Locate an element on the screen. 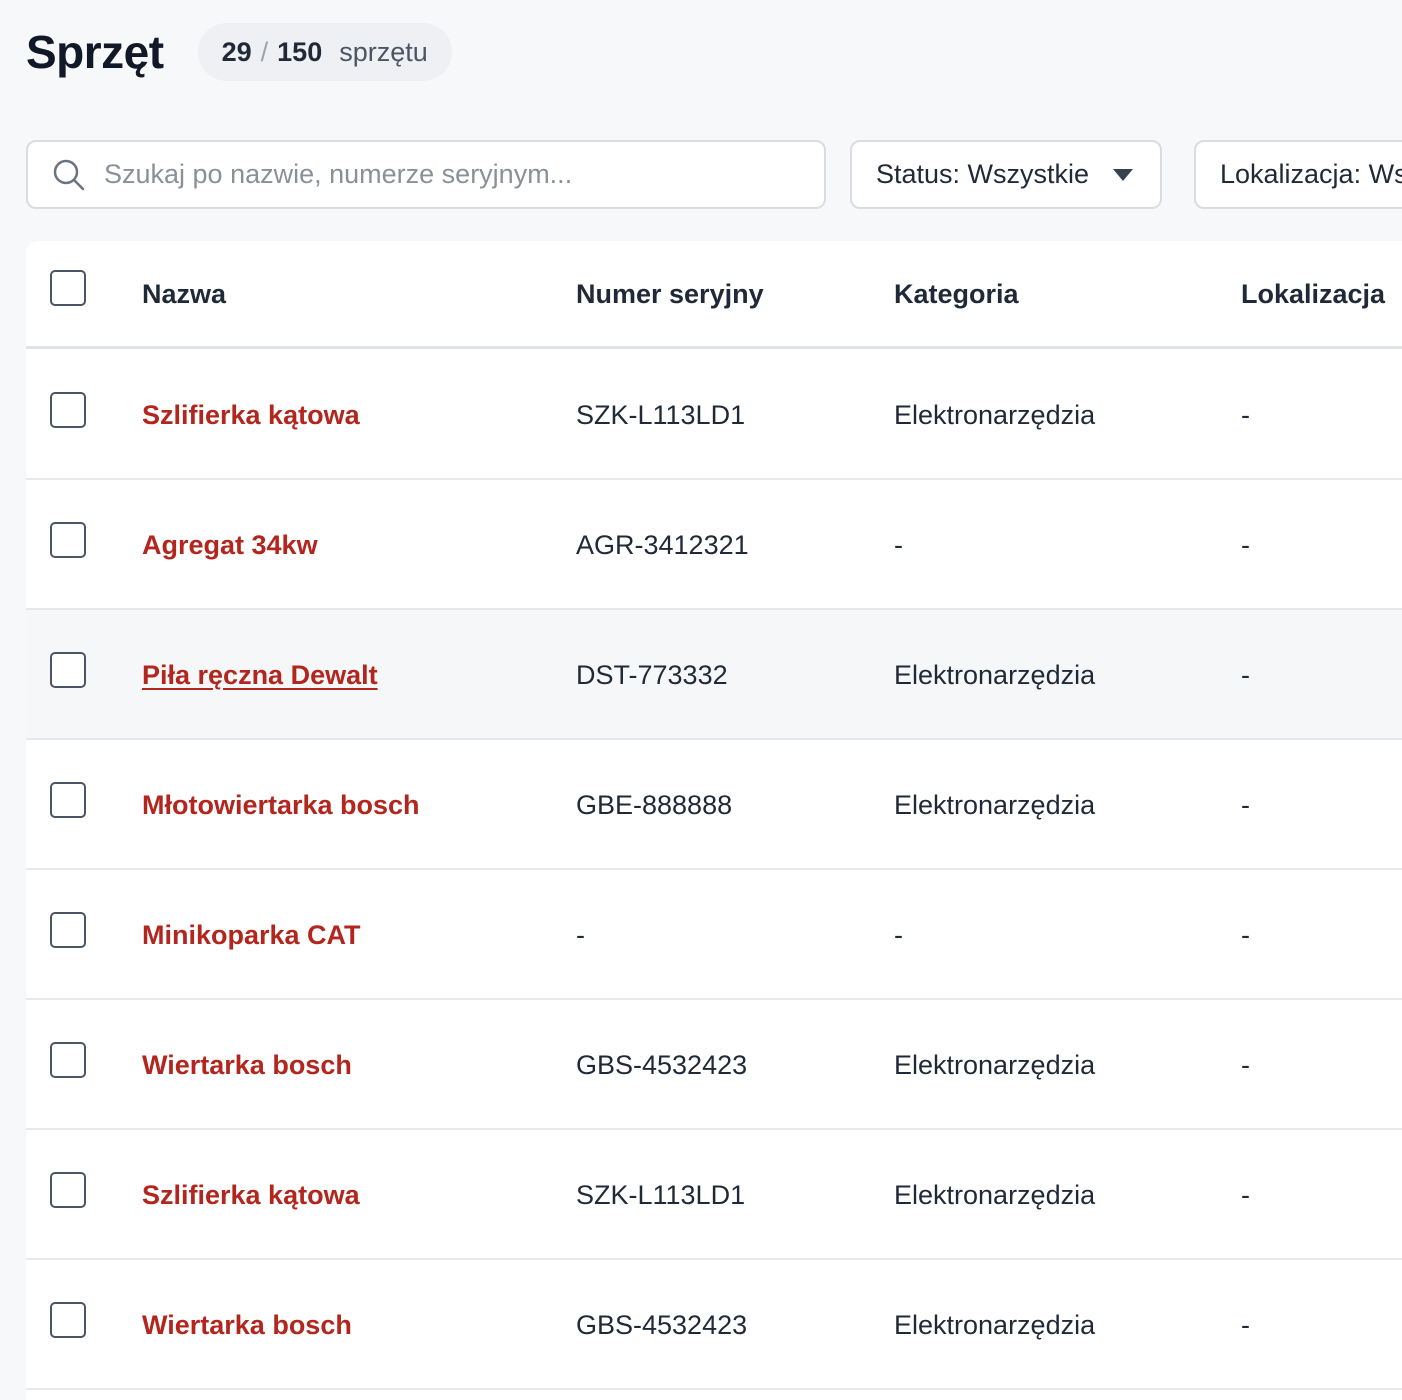  equipment-name-link: Młotowiertarka bosch is located at coordinates (281, 805).